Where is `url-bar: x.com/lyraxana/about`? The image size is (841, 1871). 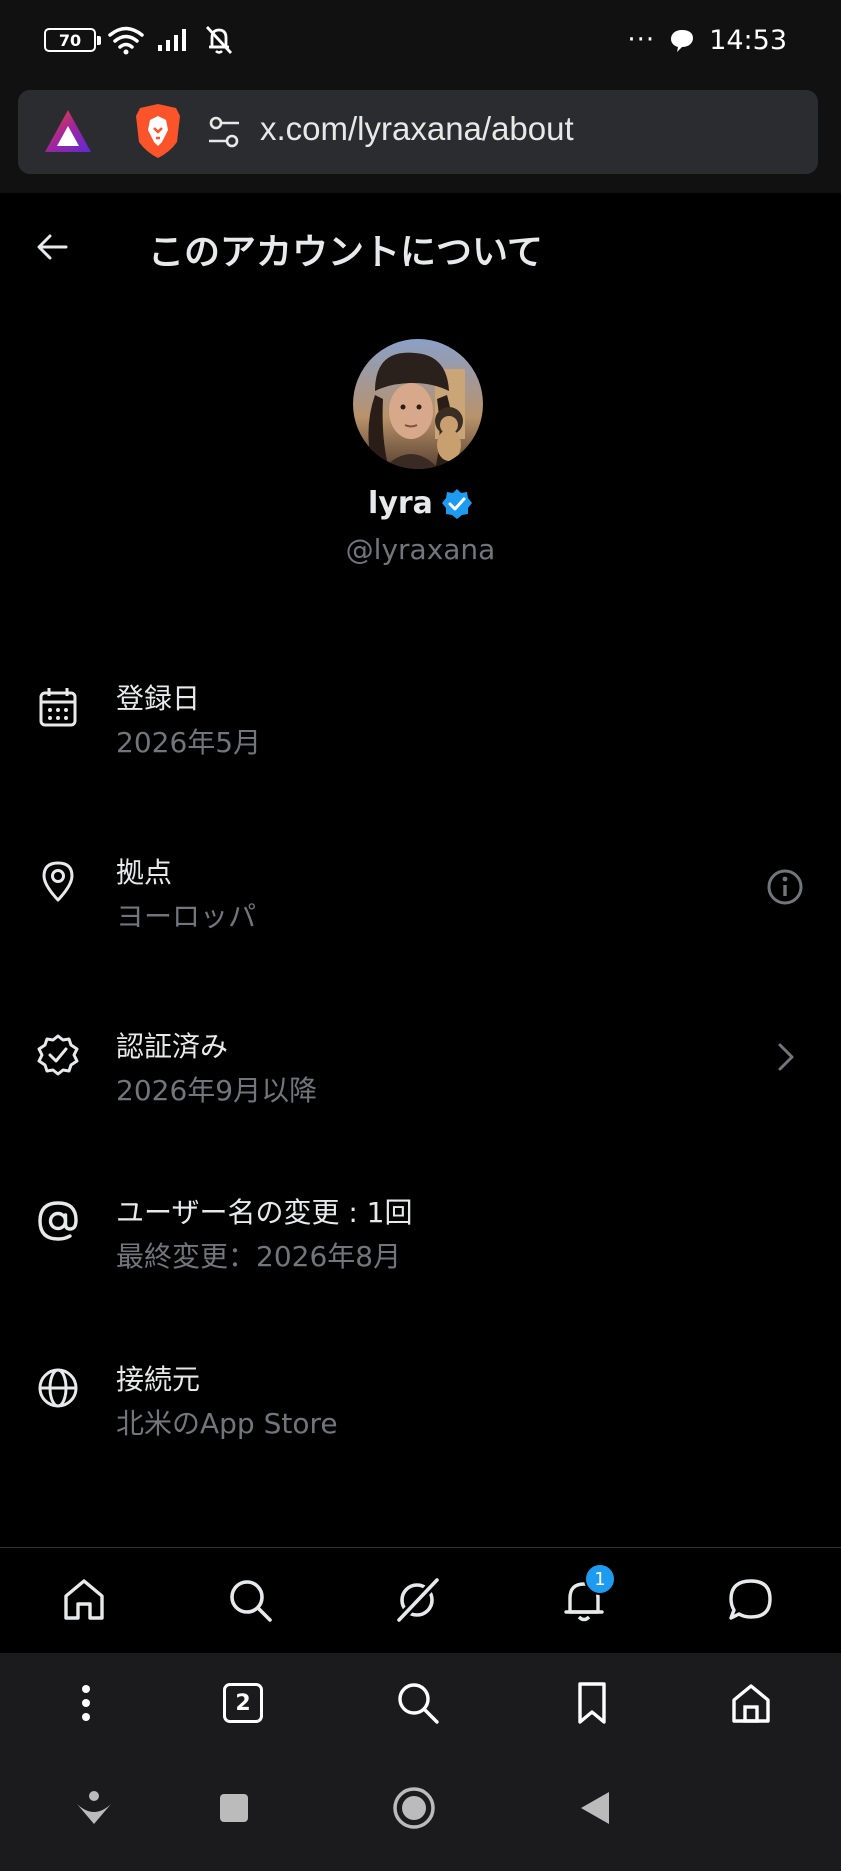 url-bar: x.com/lyraxana/about is located at coordinates (418, 132).